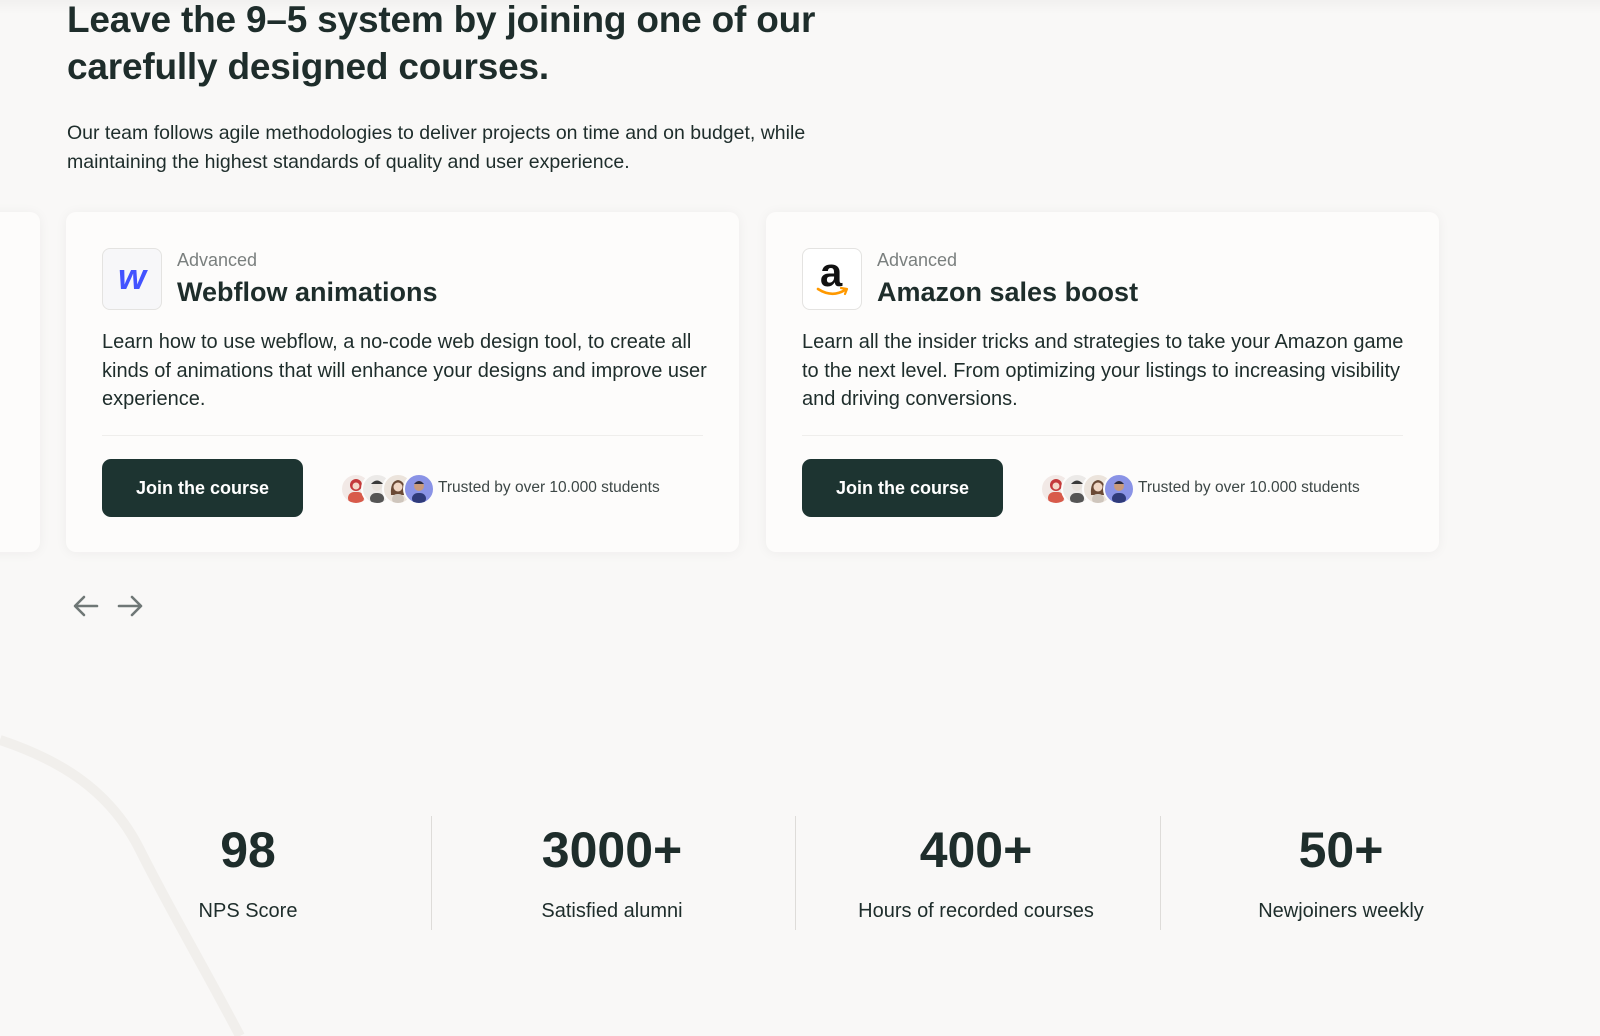 This screenshot has height=1036, width=1600. Describe the element at coordinates (307, 292) in the screenshot. I see `course-title: Webflow animations` at that location.